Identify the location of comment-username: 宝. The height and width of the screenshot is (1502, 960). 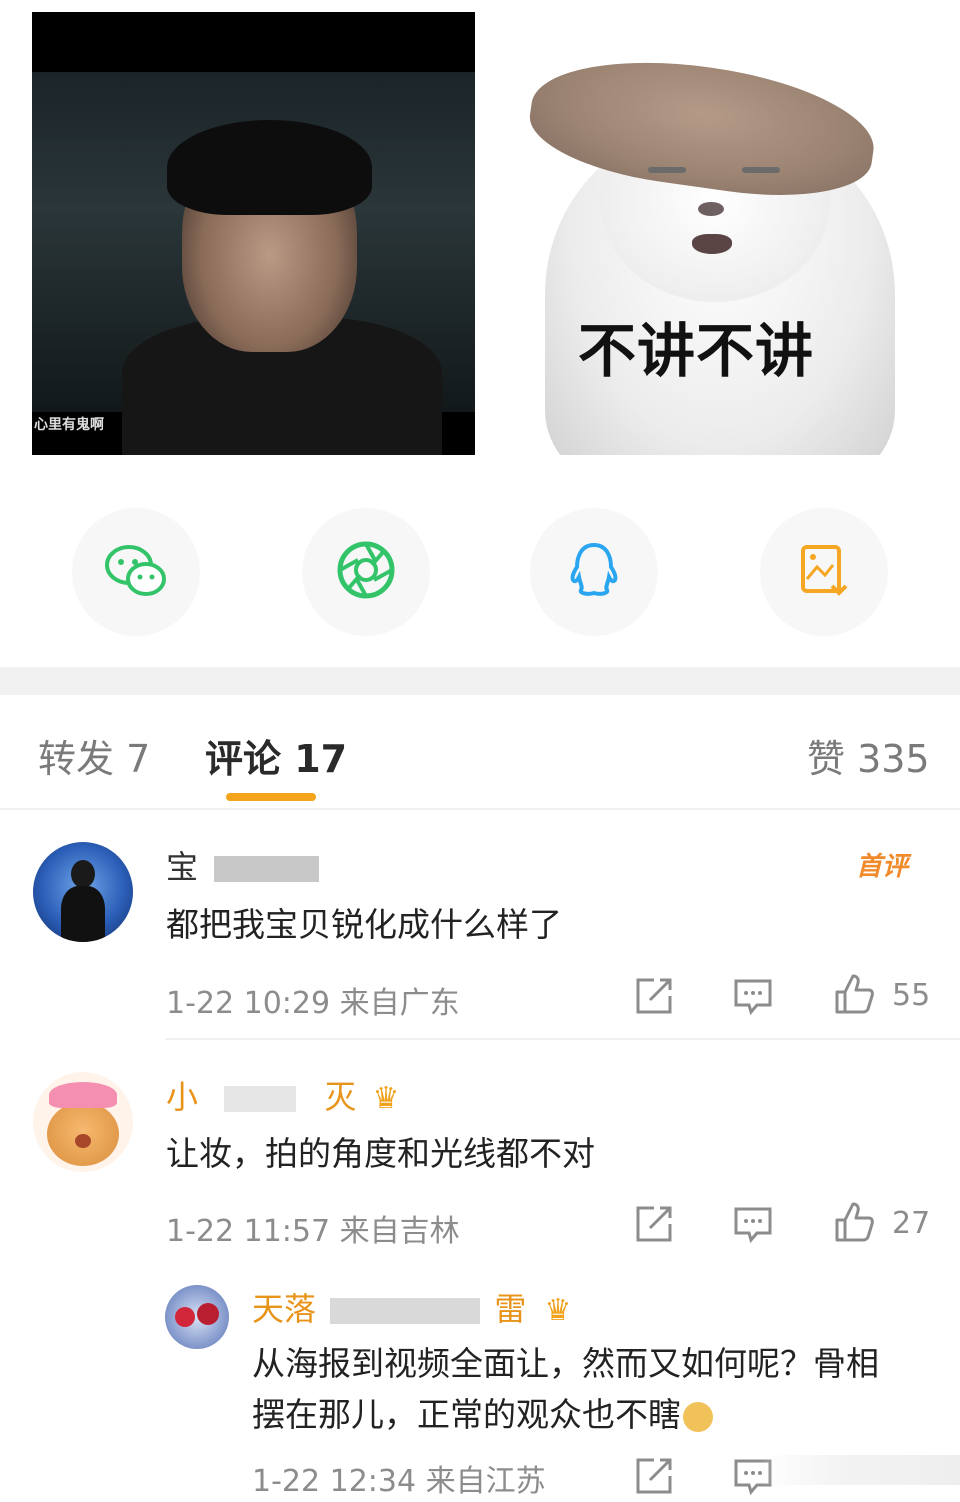
(243, 865).